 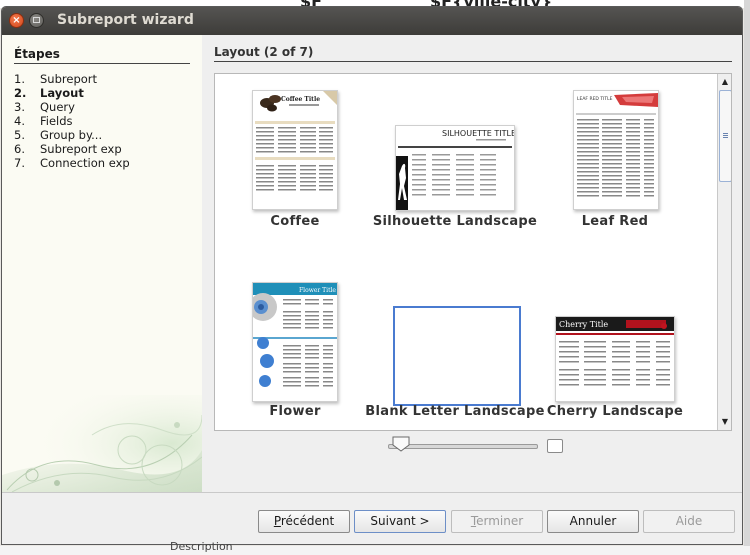 I want to click on layout-thumbnail: SILHOUETTE TITLE, so click(x=455, y=168).